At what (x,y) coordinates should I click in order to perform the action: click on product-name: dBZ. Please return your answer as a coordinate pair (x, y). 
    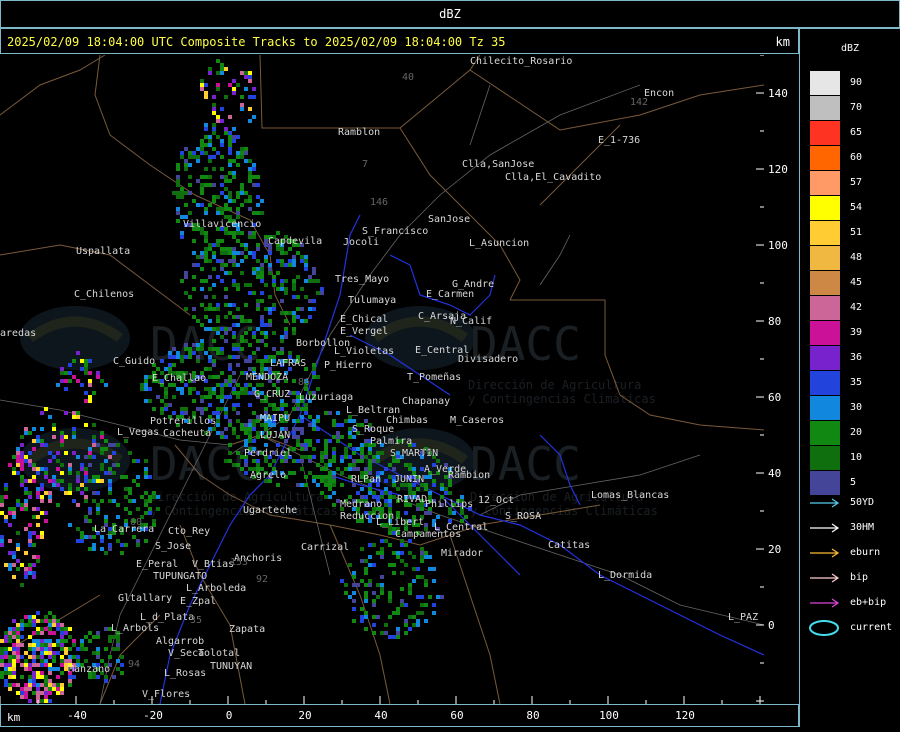
    Looking at the image, I should click on (450, 14).